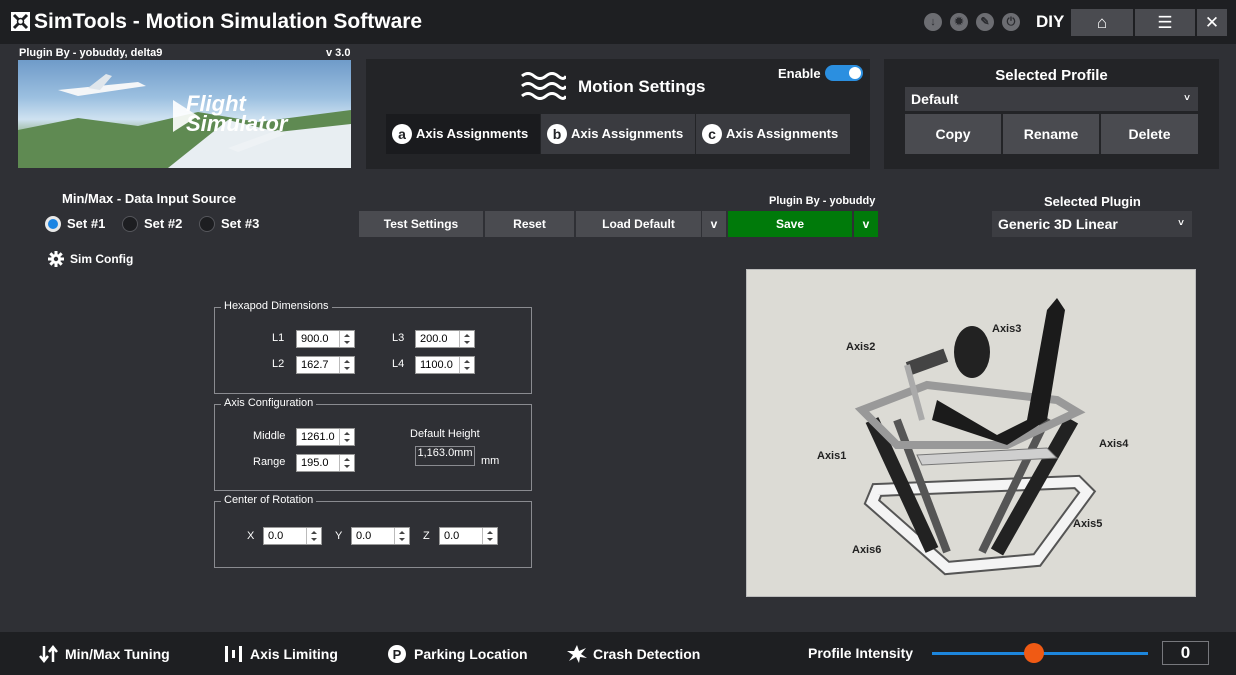  Describe the element at coordinates (276, 306) in the screenshot. I see `group-title: Hexapod Dimensions` at that location.